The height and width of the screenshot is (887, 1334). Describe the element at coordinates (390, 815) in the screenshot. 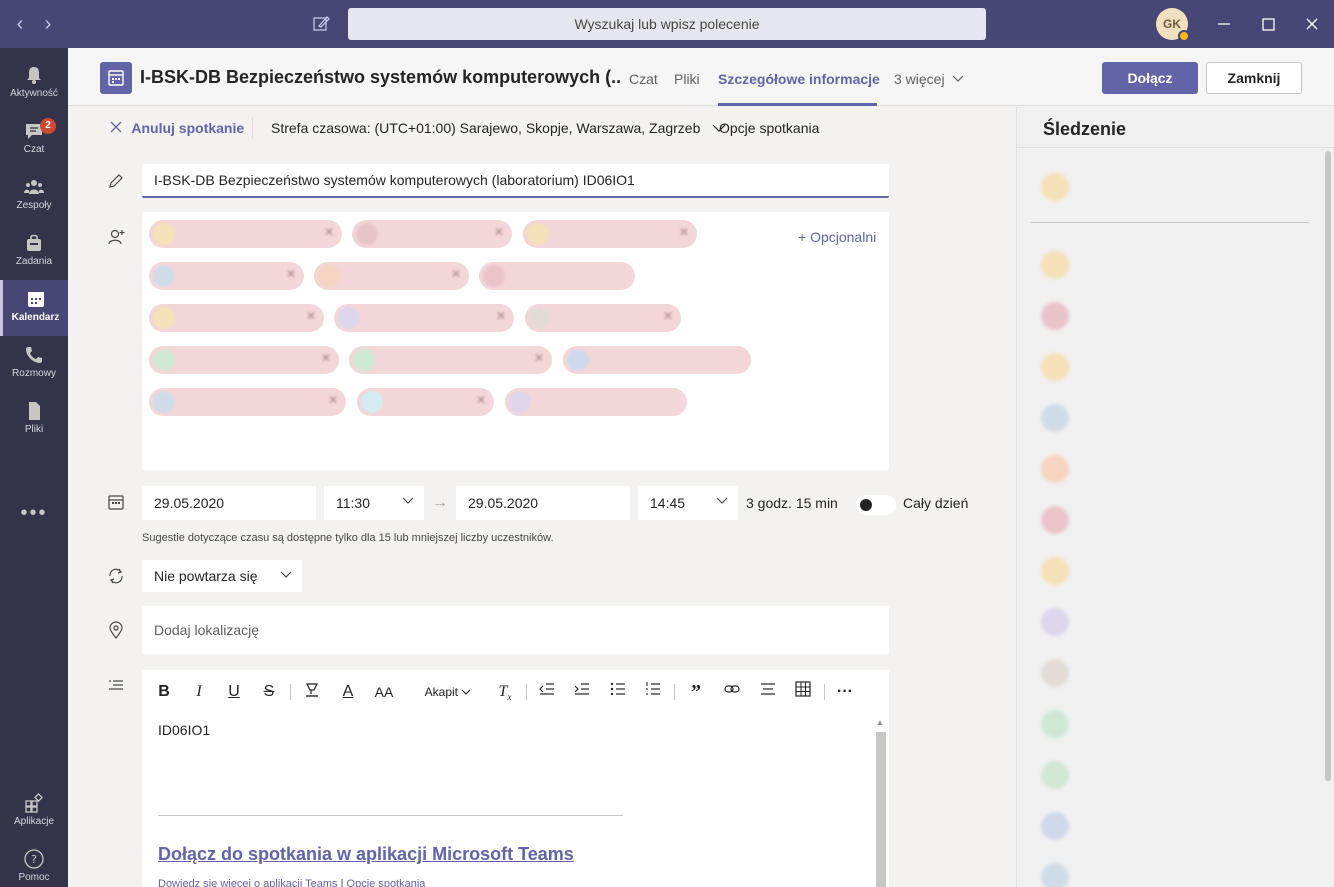

I see `editor-divider` at that location.